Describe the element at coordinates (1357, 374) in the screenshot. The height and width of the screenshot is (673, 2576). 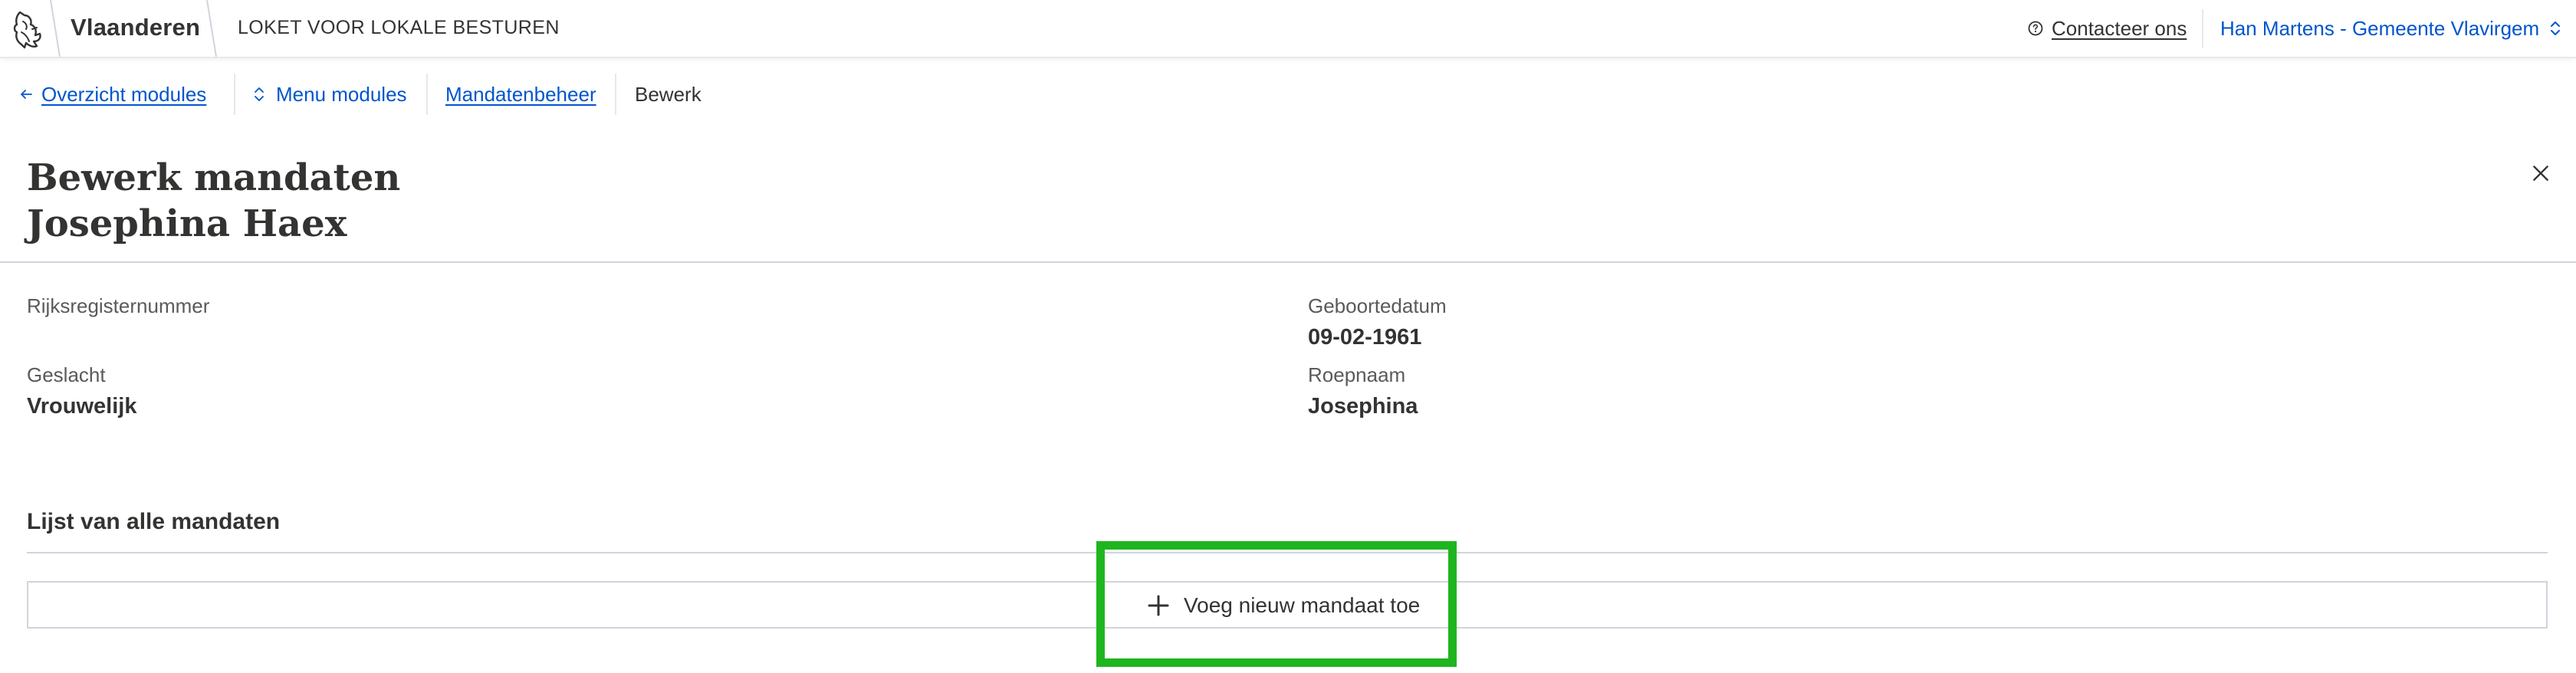
I see `callname-label: Roepnaam` at that location.